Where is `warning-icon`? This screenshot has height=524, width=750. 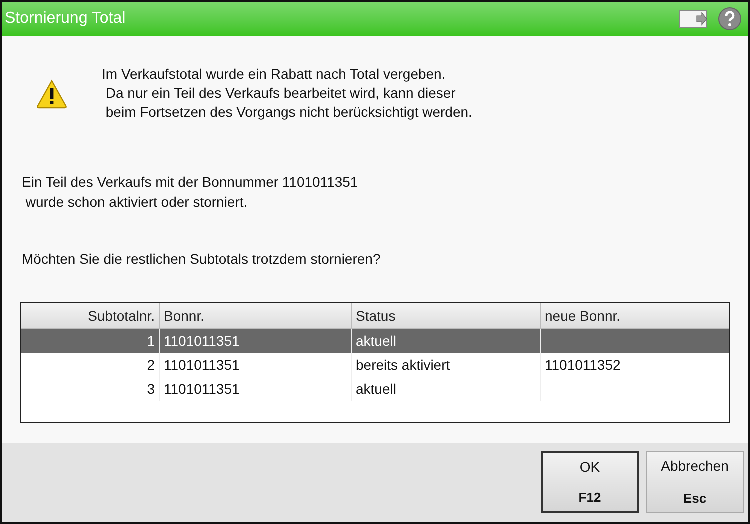
warning-icon is located at coordinates (52, 93).